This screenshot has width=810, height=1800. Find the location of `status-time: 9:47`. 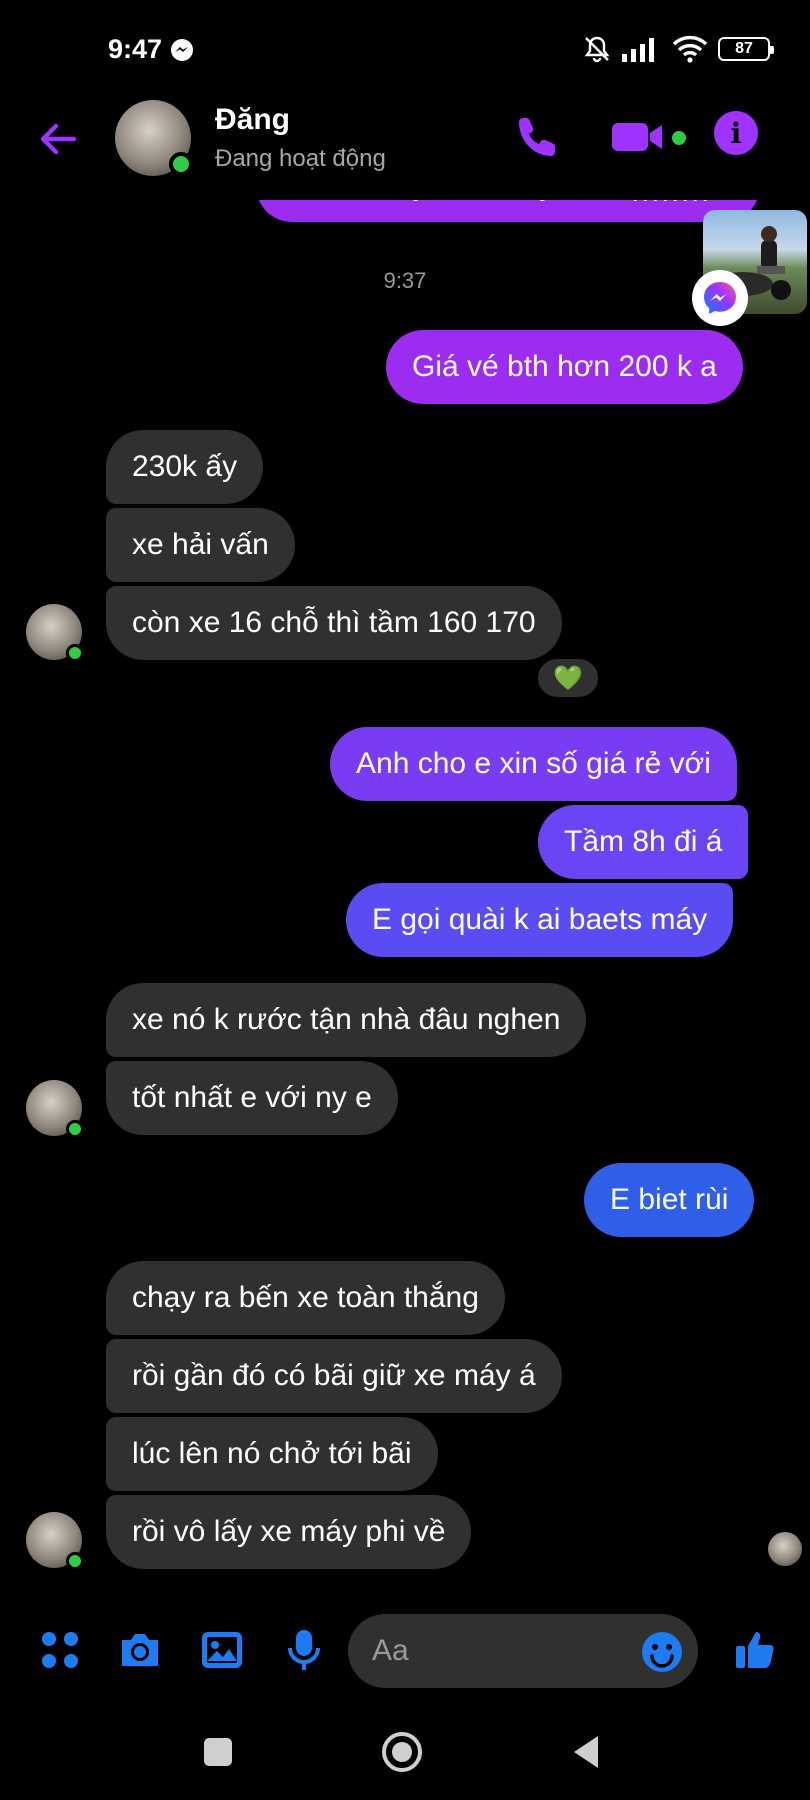

status-time: 9:47 is located at coordinates (135, 49).